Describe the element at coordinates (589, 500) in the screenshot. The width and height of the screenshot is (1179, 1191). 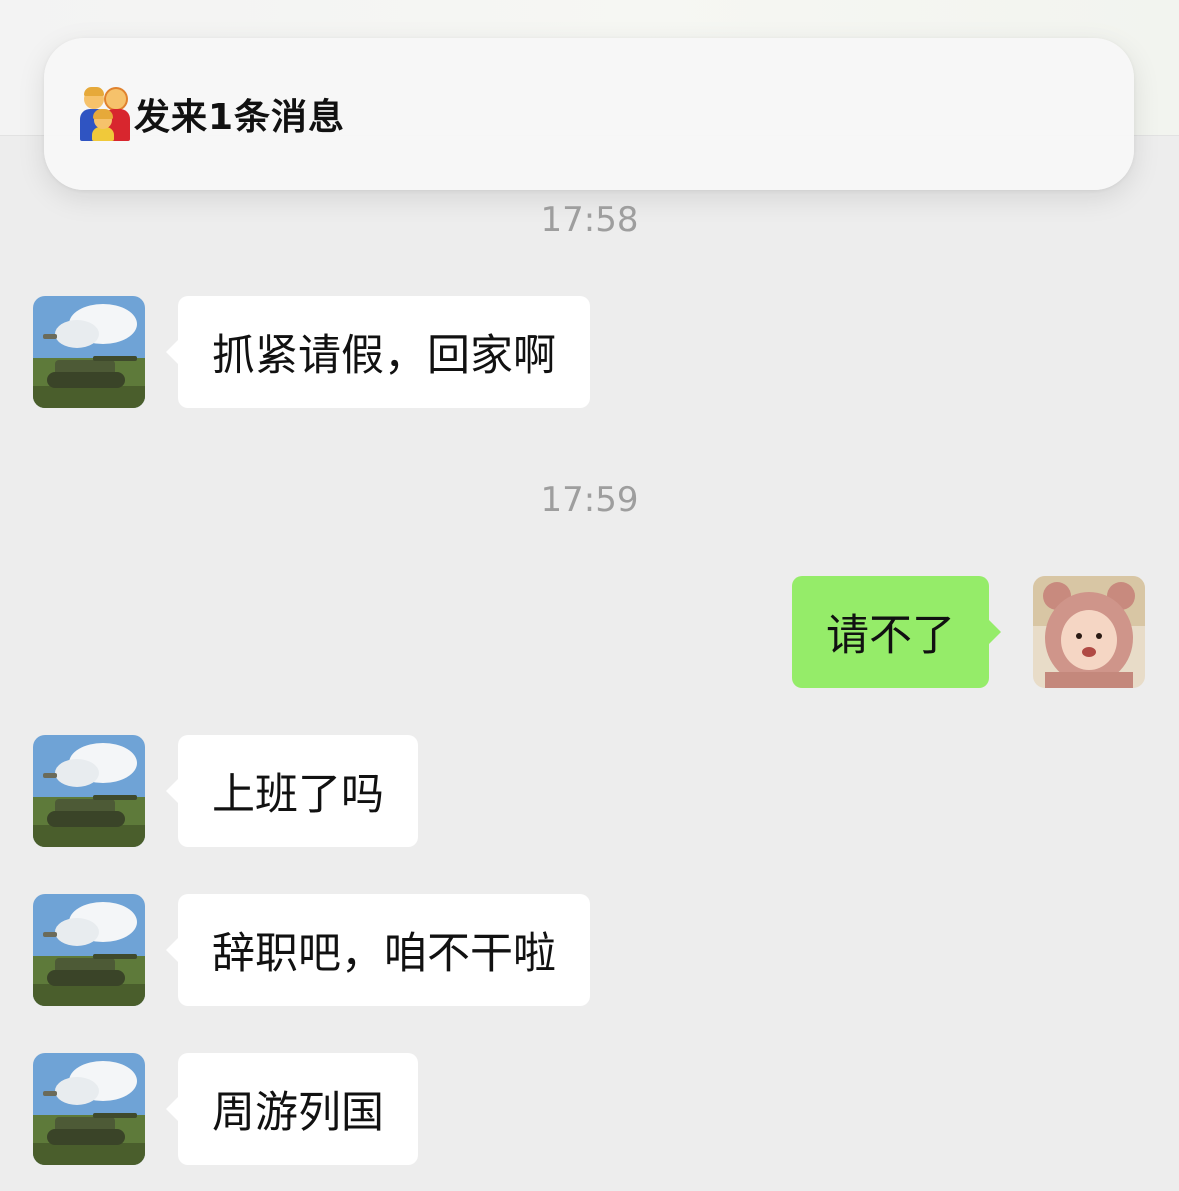
I see `timestamp: 17:59` at that location.